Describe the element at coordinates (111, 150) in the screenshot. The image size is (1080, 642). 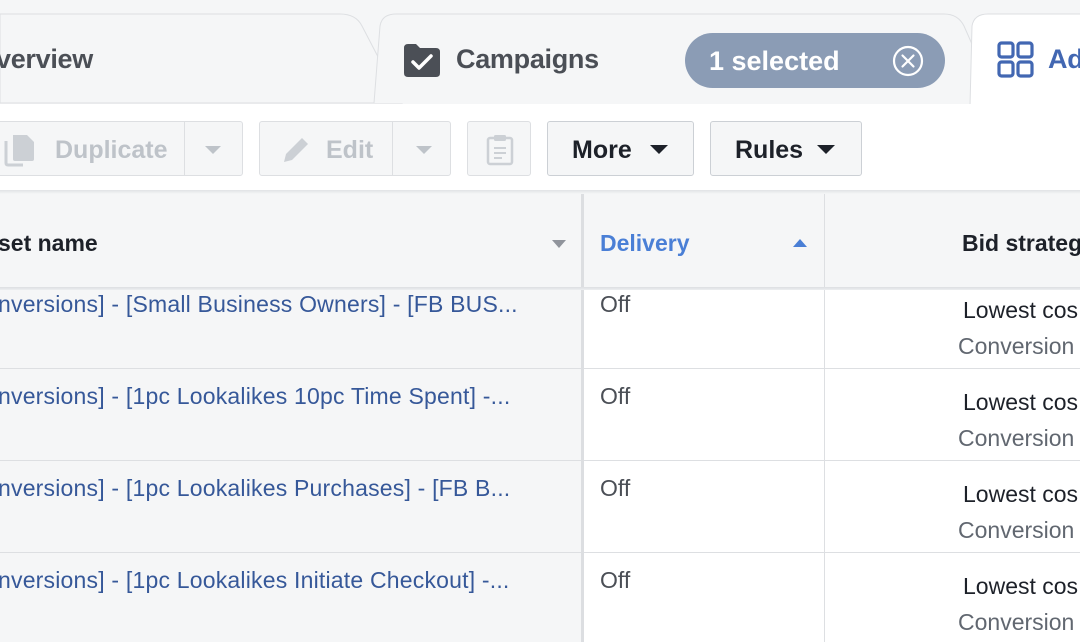
I see `duplicate-label: Duplicate` at that location.